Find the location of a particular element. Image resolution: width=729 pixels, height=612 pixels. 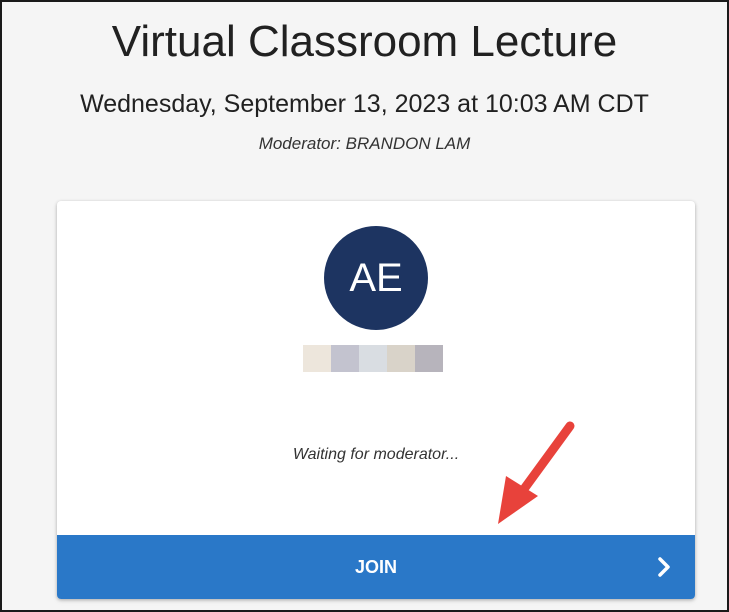

moderator-label: Moderator: BRANDON LAM is located at coordinates (364, 143).